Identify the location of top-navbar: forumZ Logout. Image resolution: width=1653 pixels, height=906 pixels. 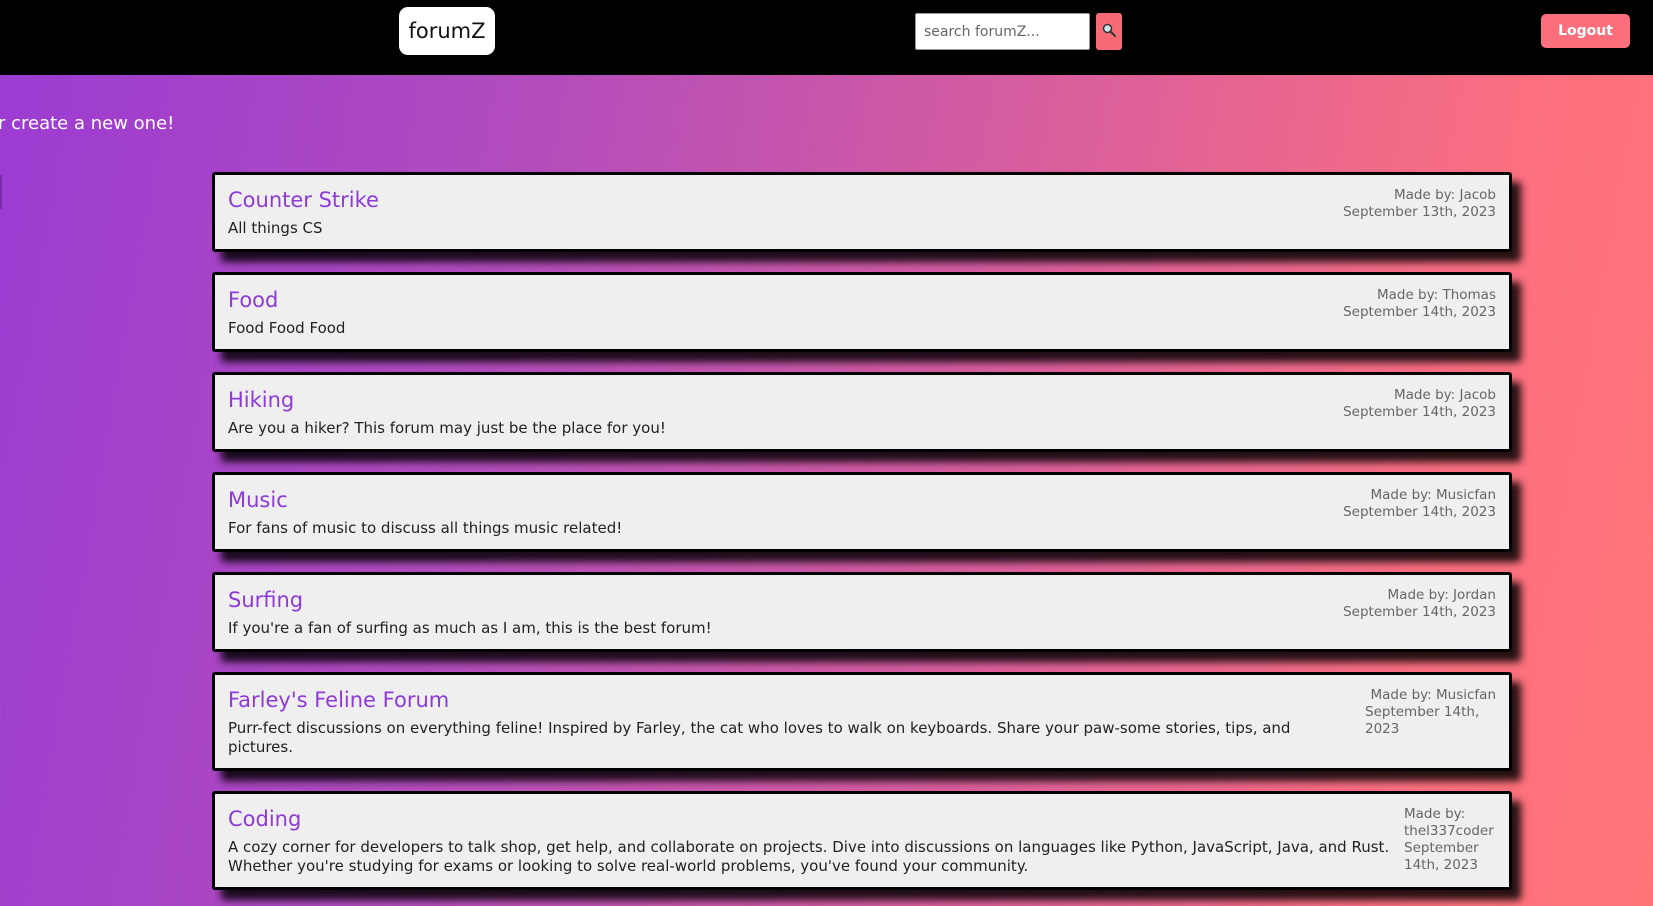
(826, 37).